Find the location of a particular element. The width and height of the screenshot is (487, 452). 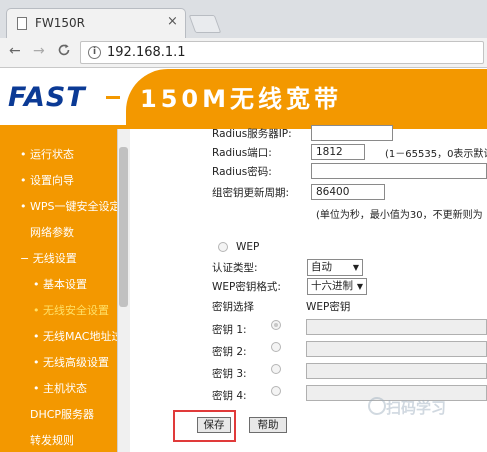

group-key-period-hint: (单位为秒，最小值为30，不更新则为 is located at coordinates (399, 215).